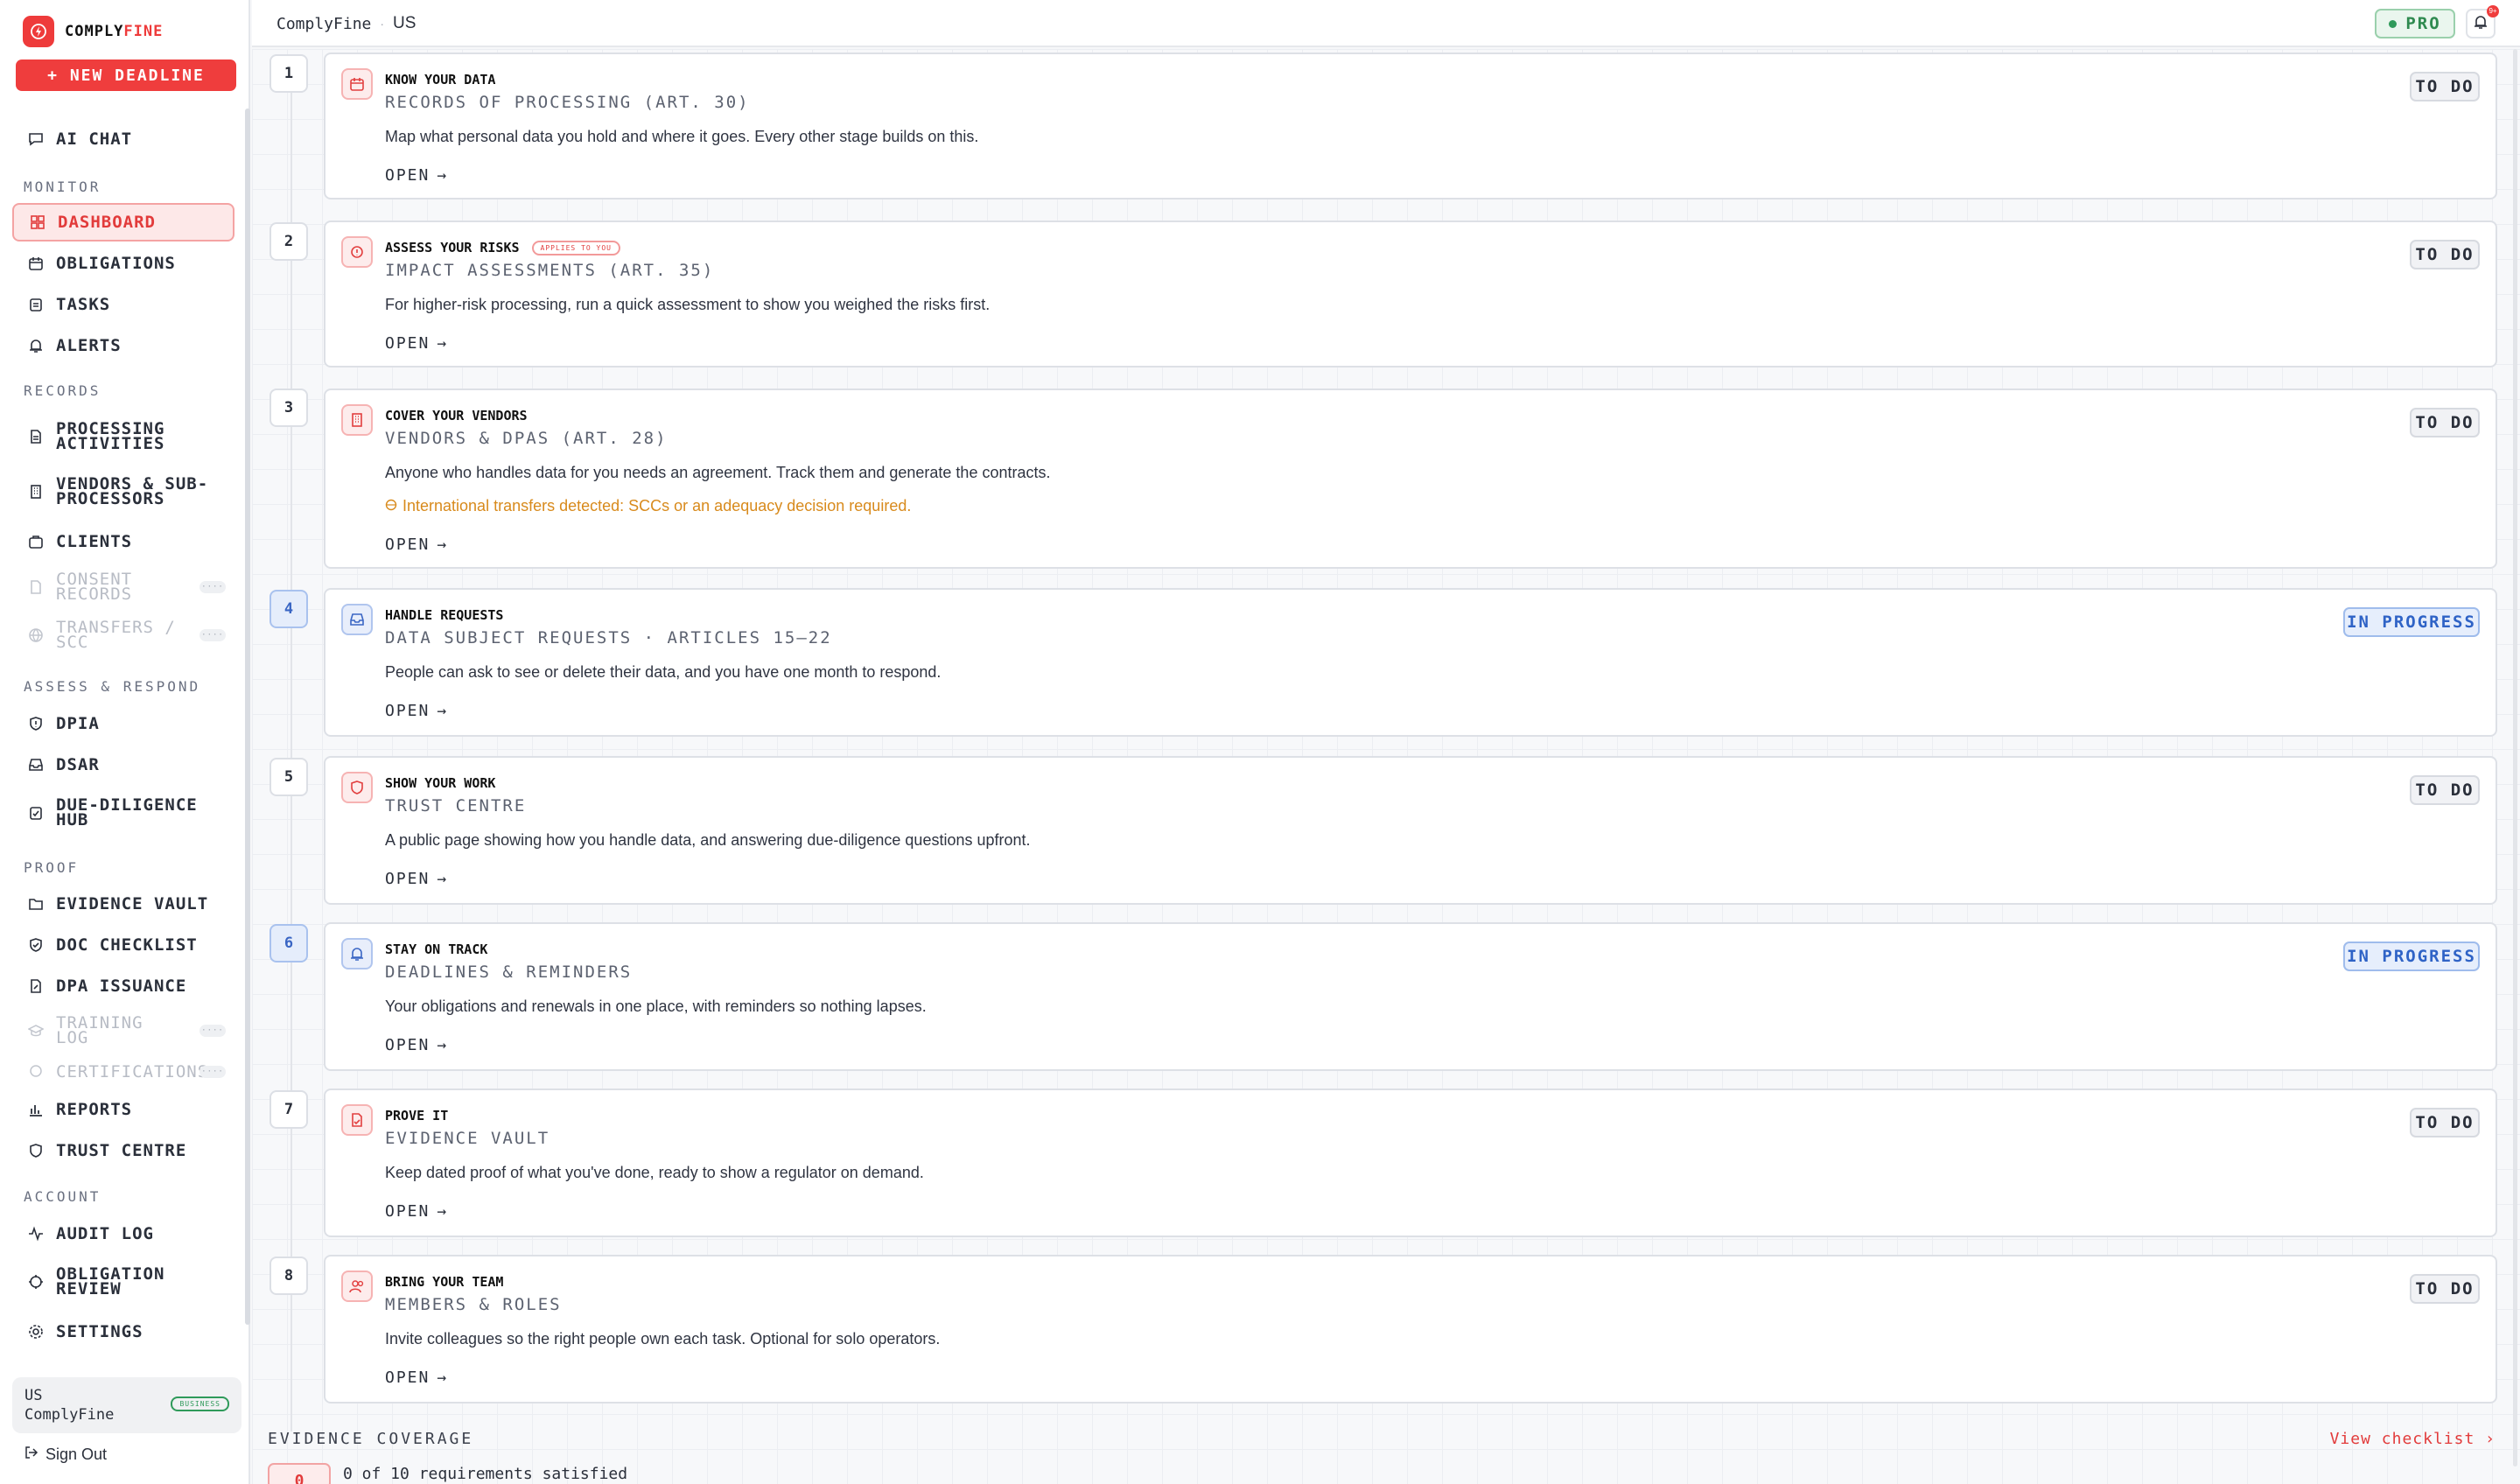 Image resolution: width=2520 pixels, height=1484 pixels. Describe the element at coordinates (123, 945) in the screenshot. I see `sidebar-item-doc-checklist: DOC CHECKLIST` at that location.